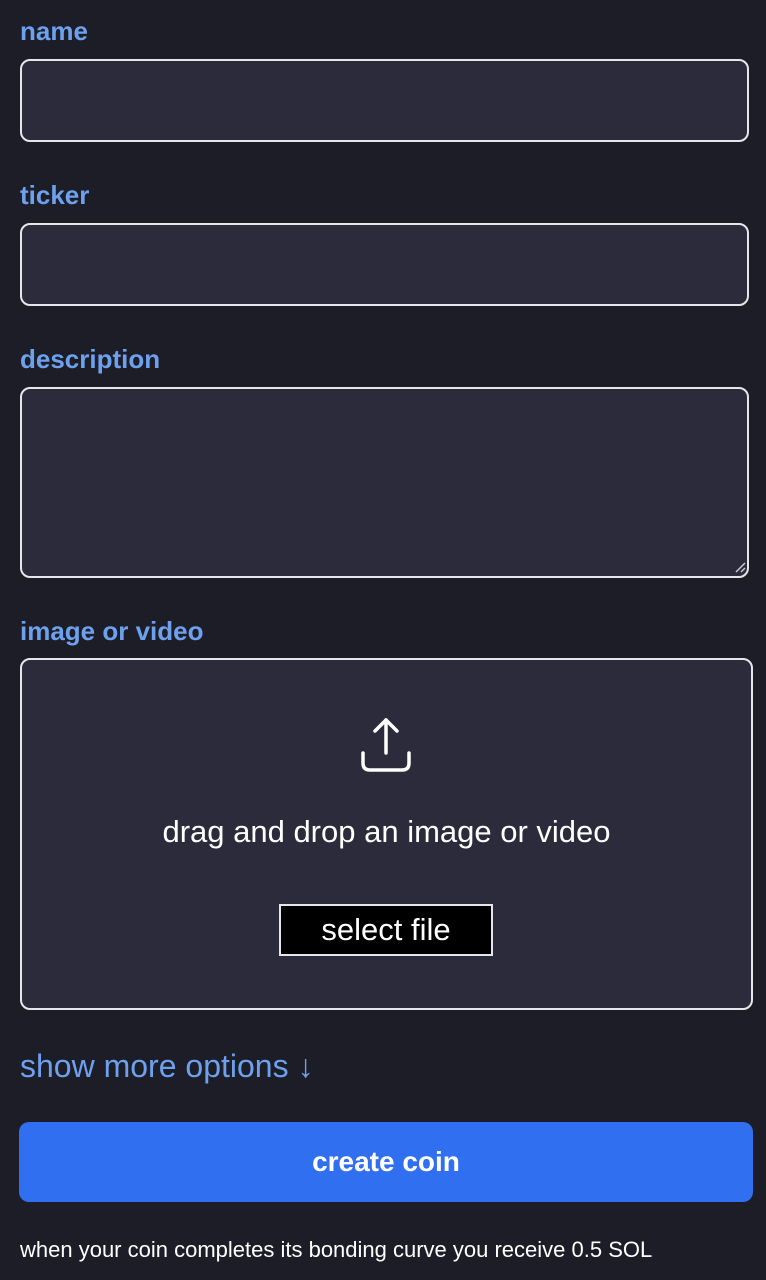 Image resolution: width=766 pixels, height=1280 pixels. Describe the element at coordinates (384, 482) in the screenshot. I see `description-textarea` at that location.